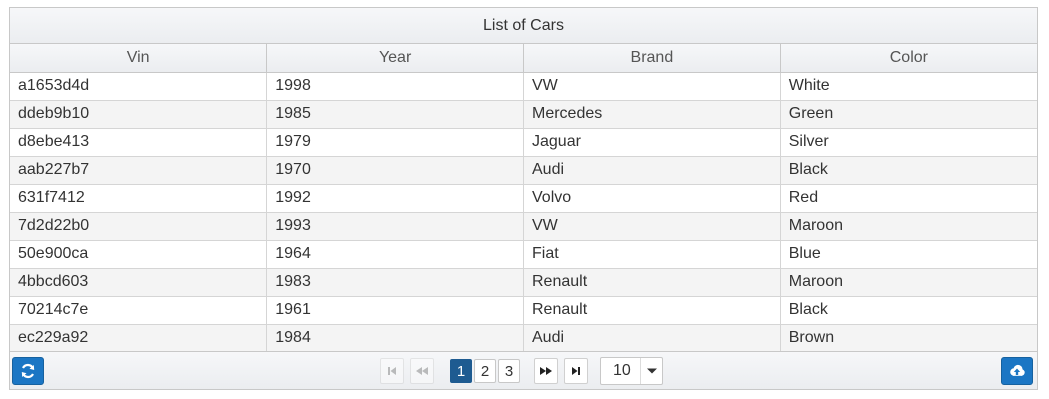  What do you see at coordinates (908, 142) in the screenshot?
I see `cell-color: Silver` at bounding box center [908, 142].